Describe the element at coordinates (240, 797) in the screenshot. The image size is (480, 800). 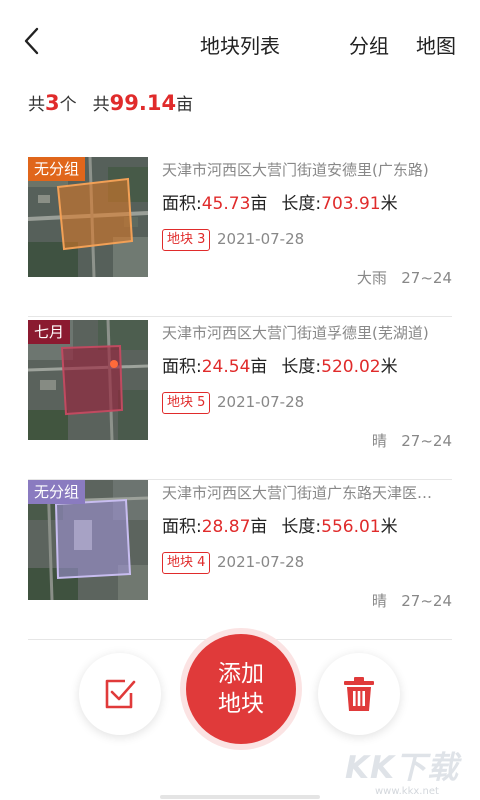
I see `home-indicator` at that location.